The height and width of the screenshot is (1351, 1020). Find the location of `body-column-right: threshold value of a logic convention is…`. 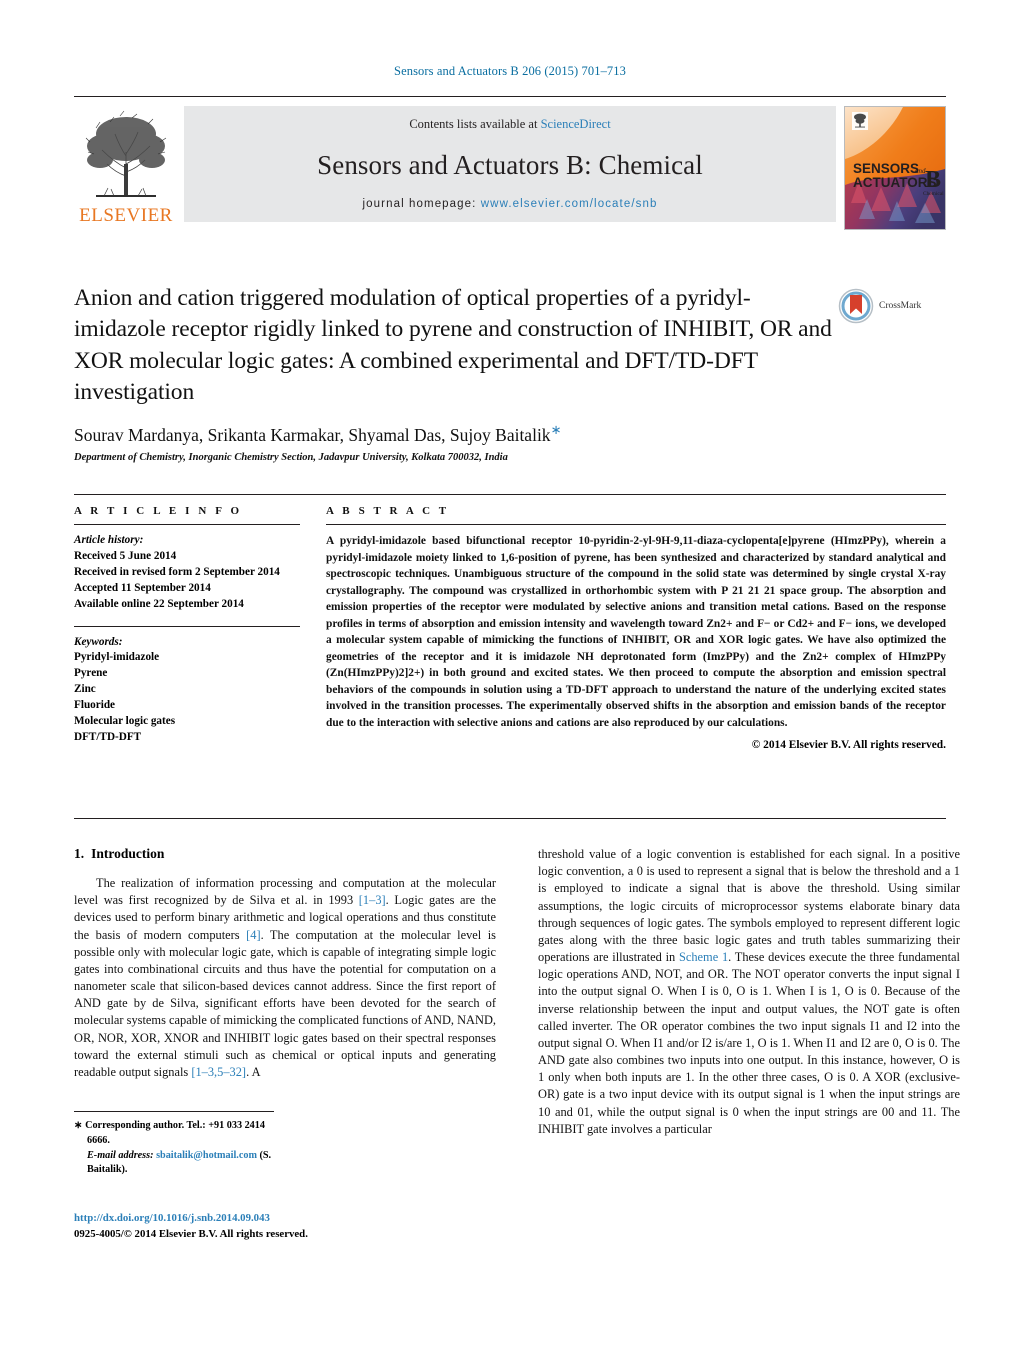

body-column-right: threshold value of a logic convention is… is located at coordinates (749, 1012).